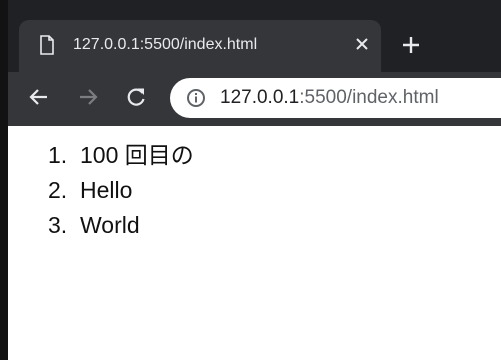 This screenshot has height=360, width=501. I want to click on tab-title: 127.0.0.1:5500/index.html, so click(165, 44).